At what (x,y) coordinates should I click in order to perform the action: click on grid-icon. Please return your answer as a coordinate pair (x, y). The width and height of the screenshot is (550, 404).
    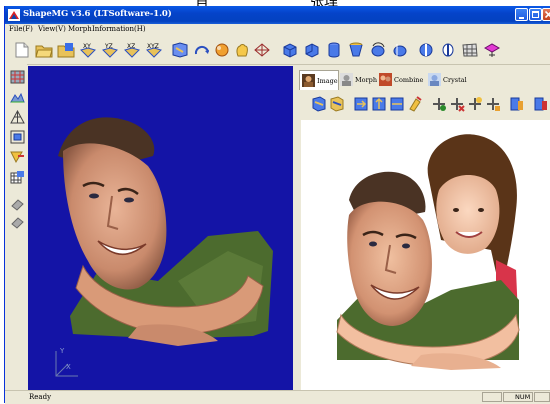
    Looking at the image, I should click on (470, 50).